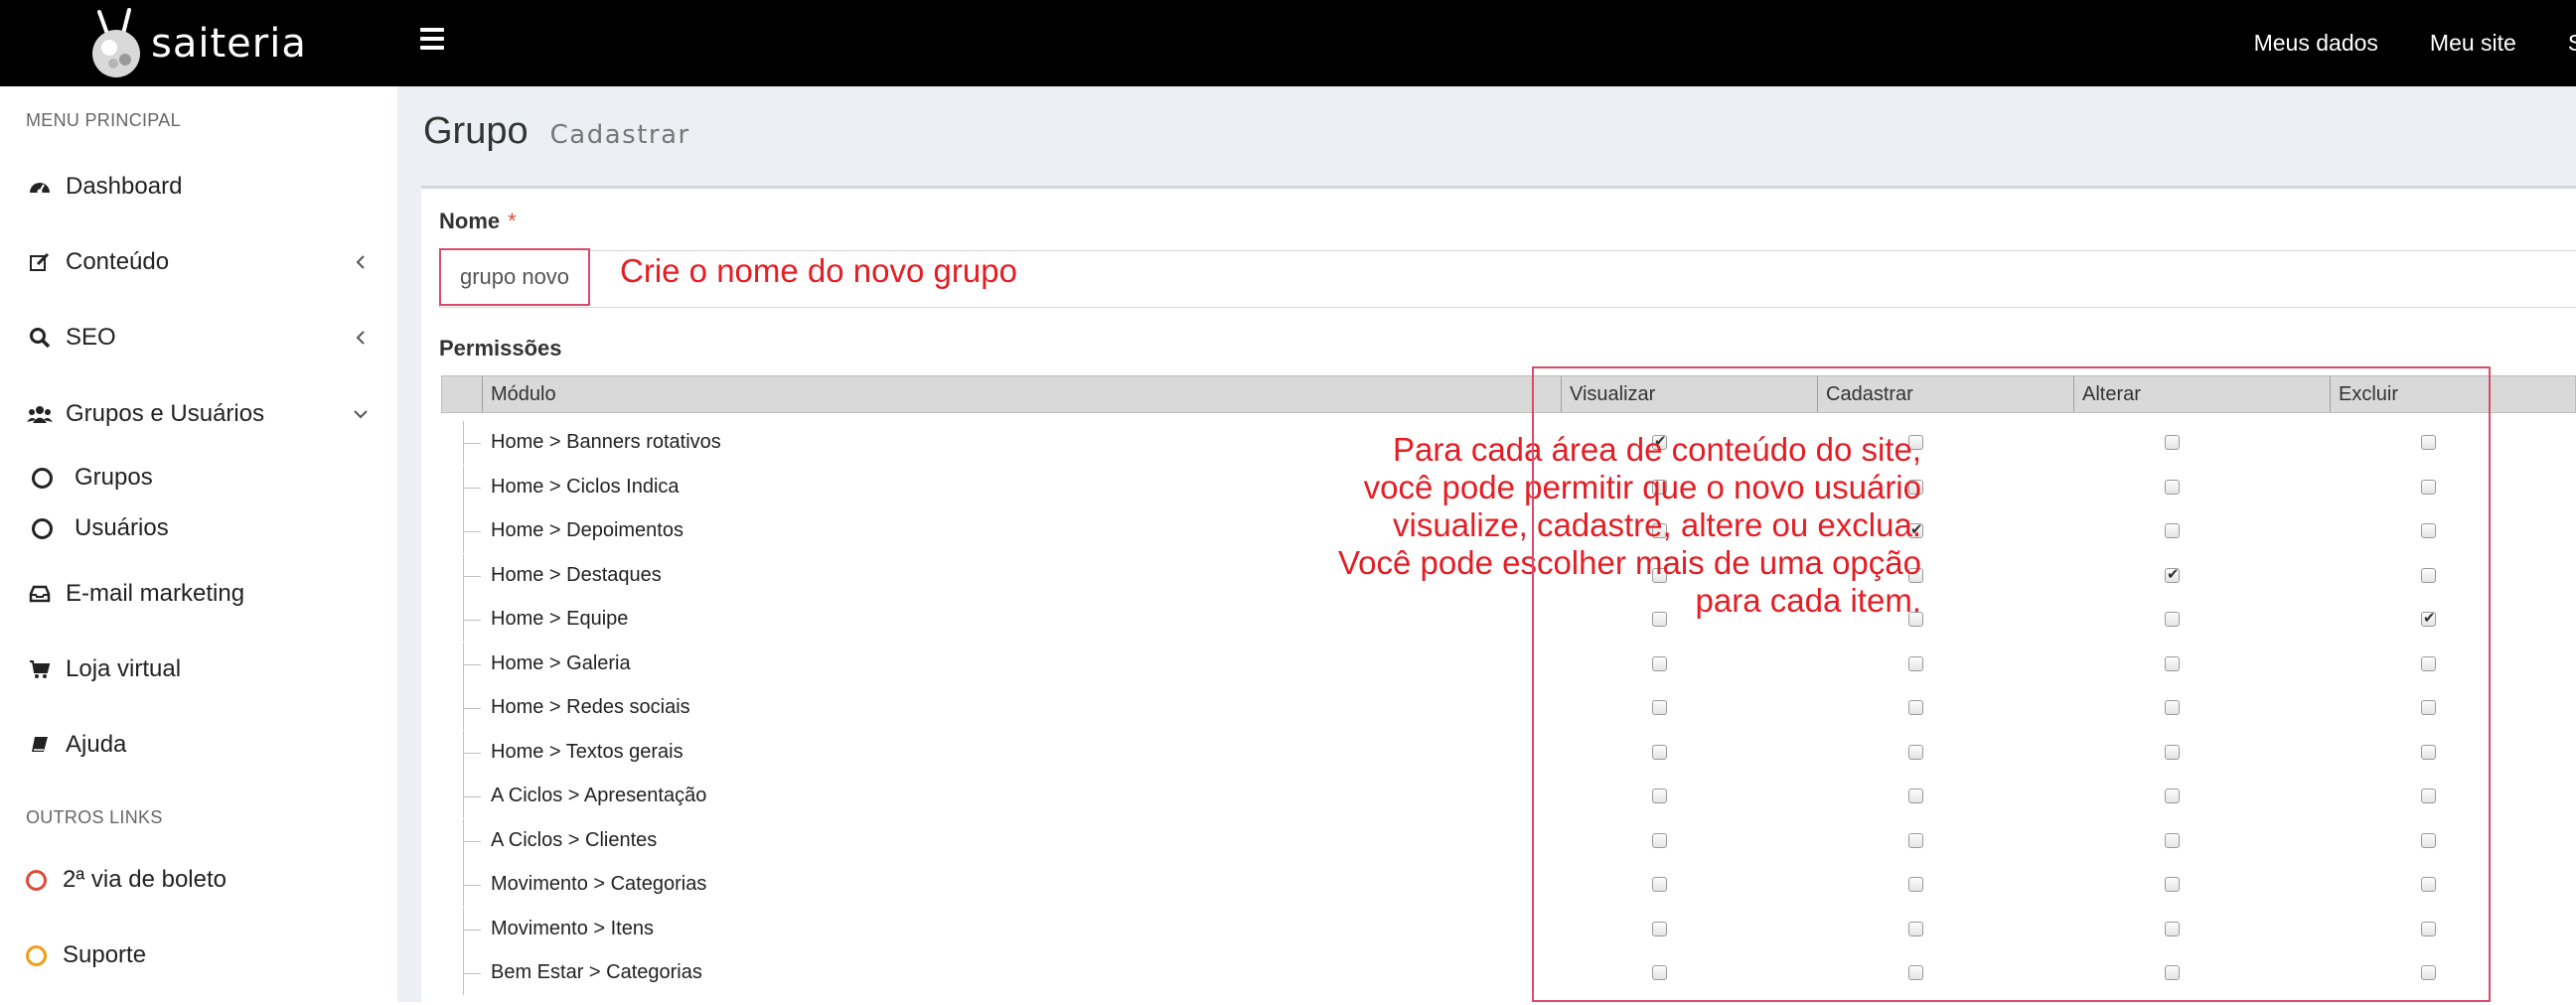  I want to click on sidebar-subitem-groups: Grupos, so click(92, 478).